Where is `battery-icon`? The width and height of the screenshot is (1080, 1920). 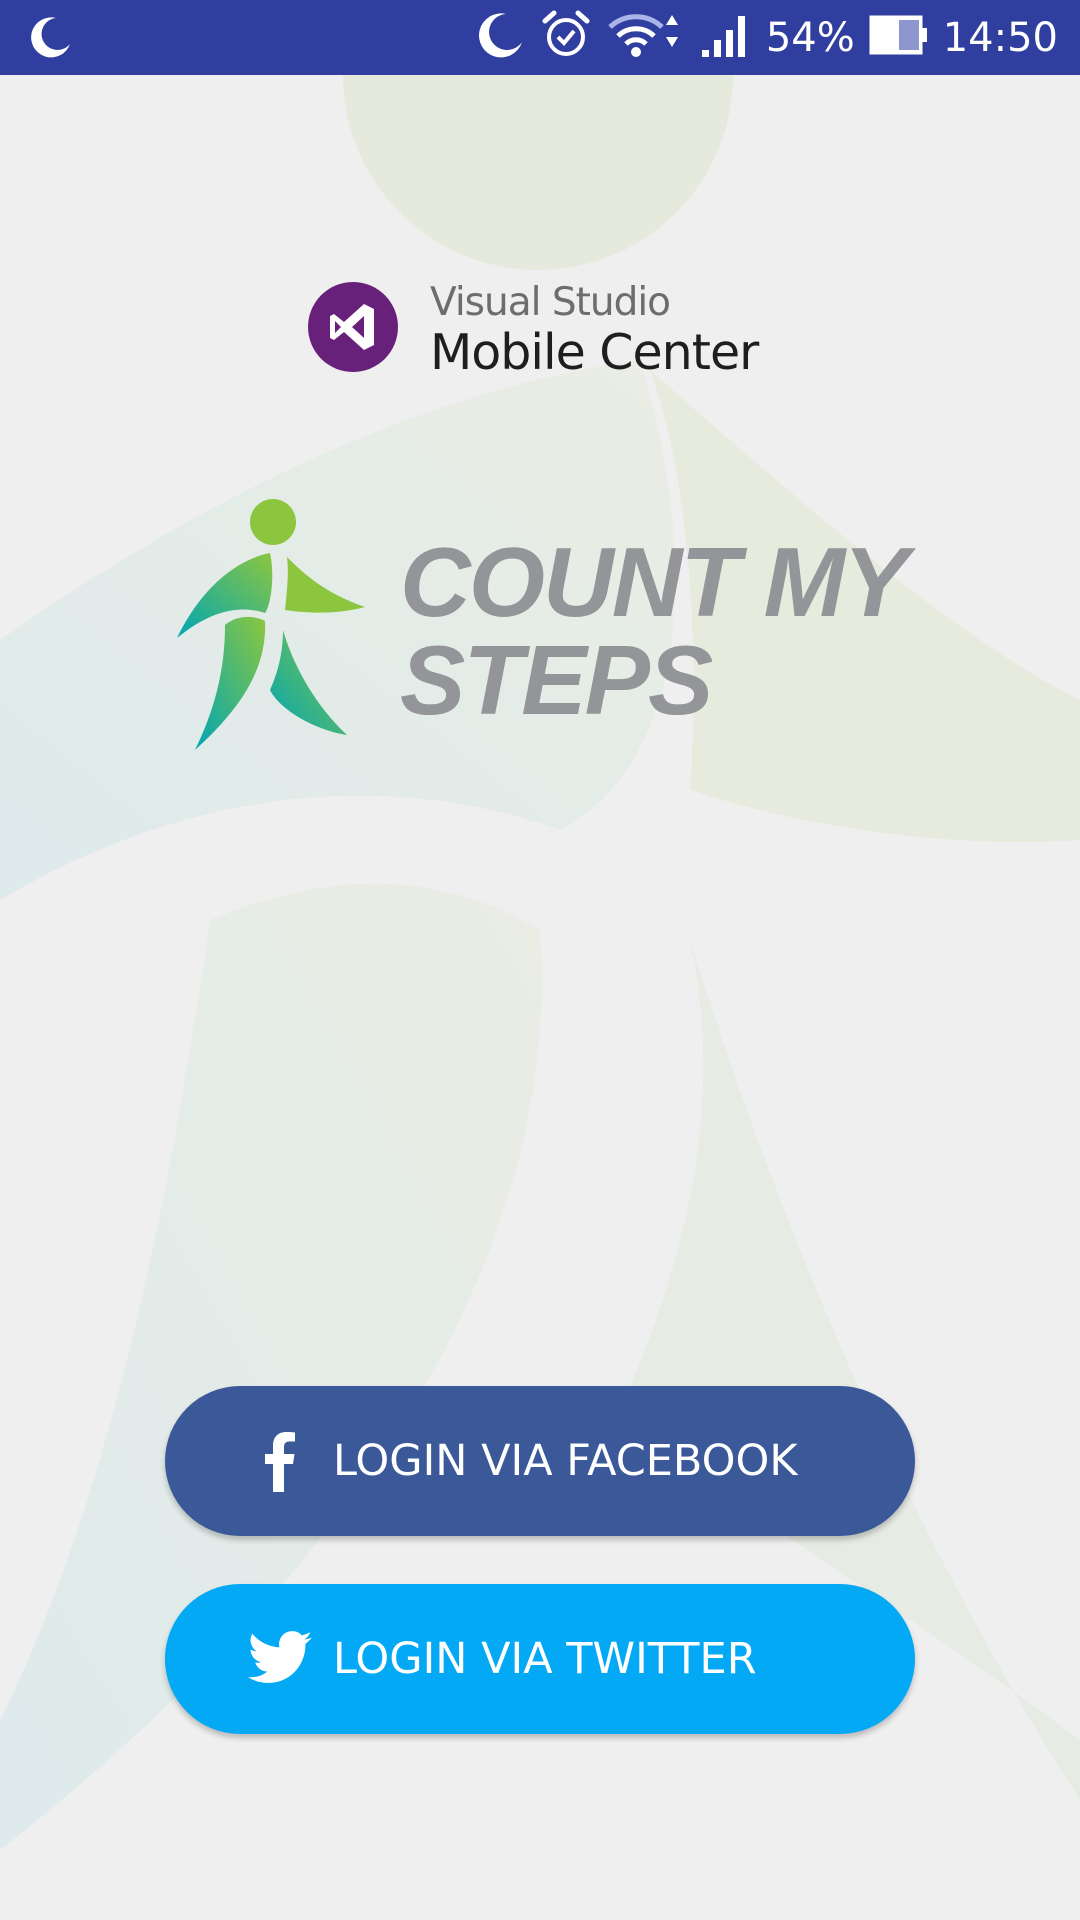 battery-icon is located at coordinates (899, 37).